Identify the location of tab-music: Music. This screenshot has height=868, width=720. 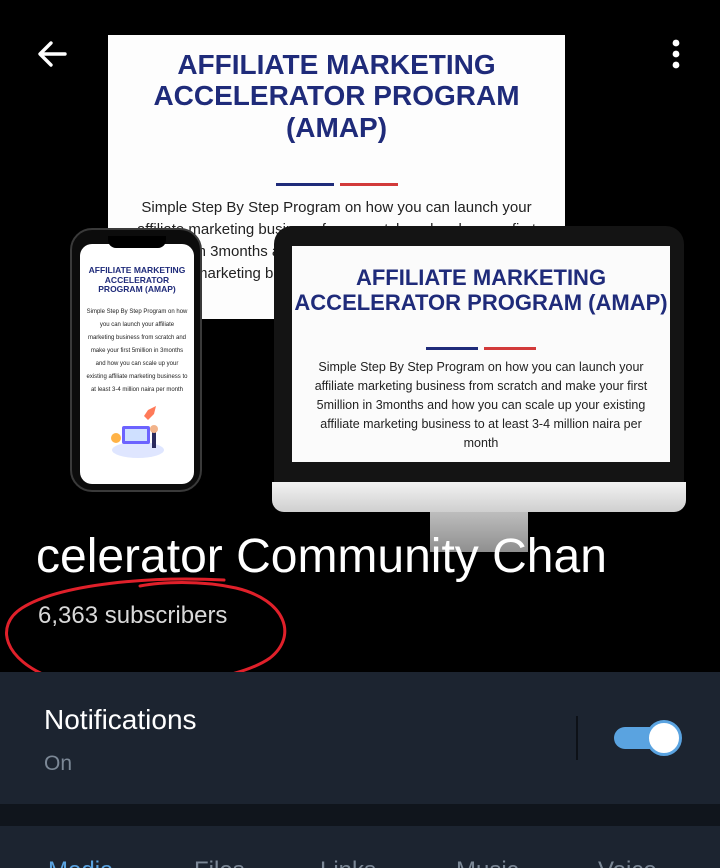
(487, 862).